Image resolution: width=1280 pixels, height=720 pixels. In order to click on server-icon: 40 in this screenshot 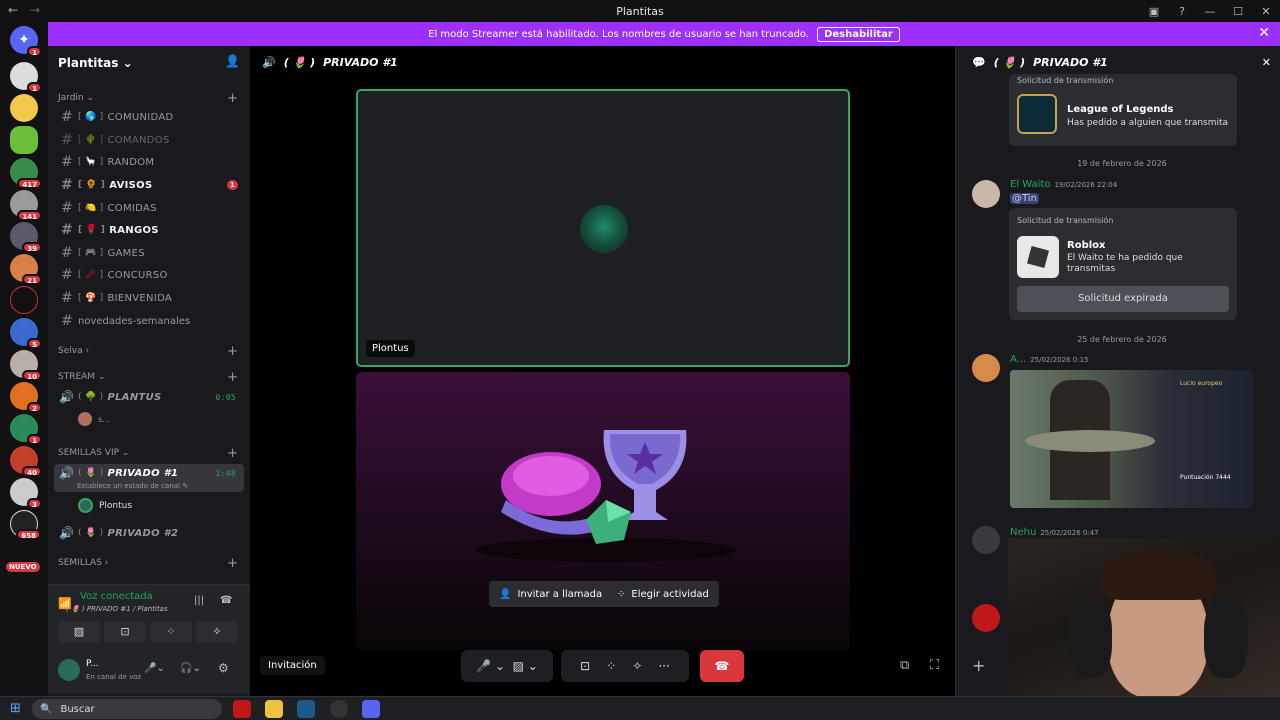, I will do `click(26, 461)`.